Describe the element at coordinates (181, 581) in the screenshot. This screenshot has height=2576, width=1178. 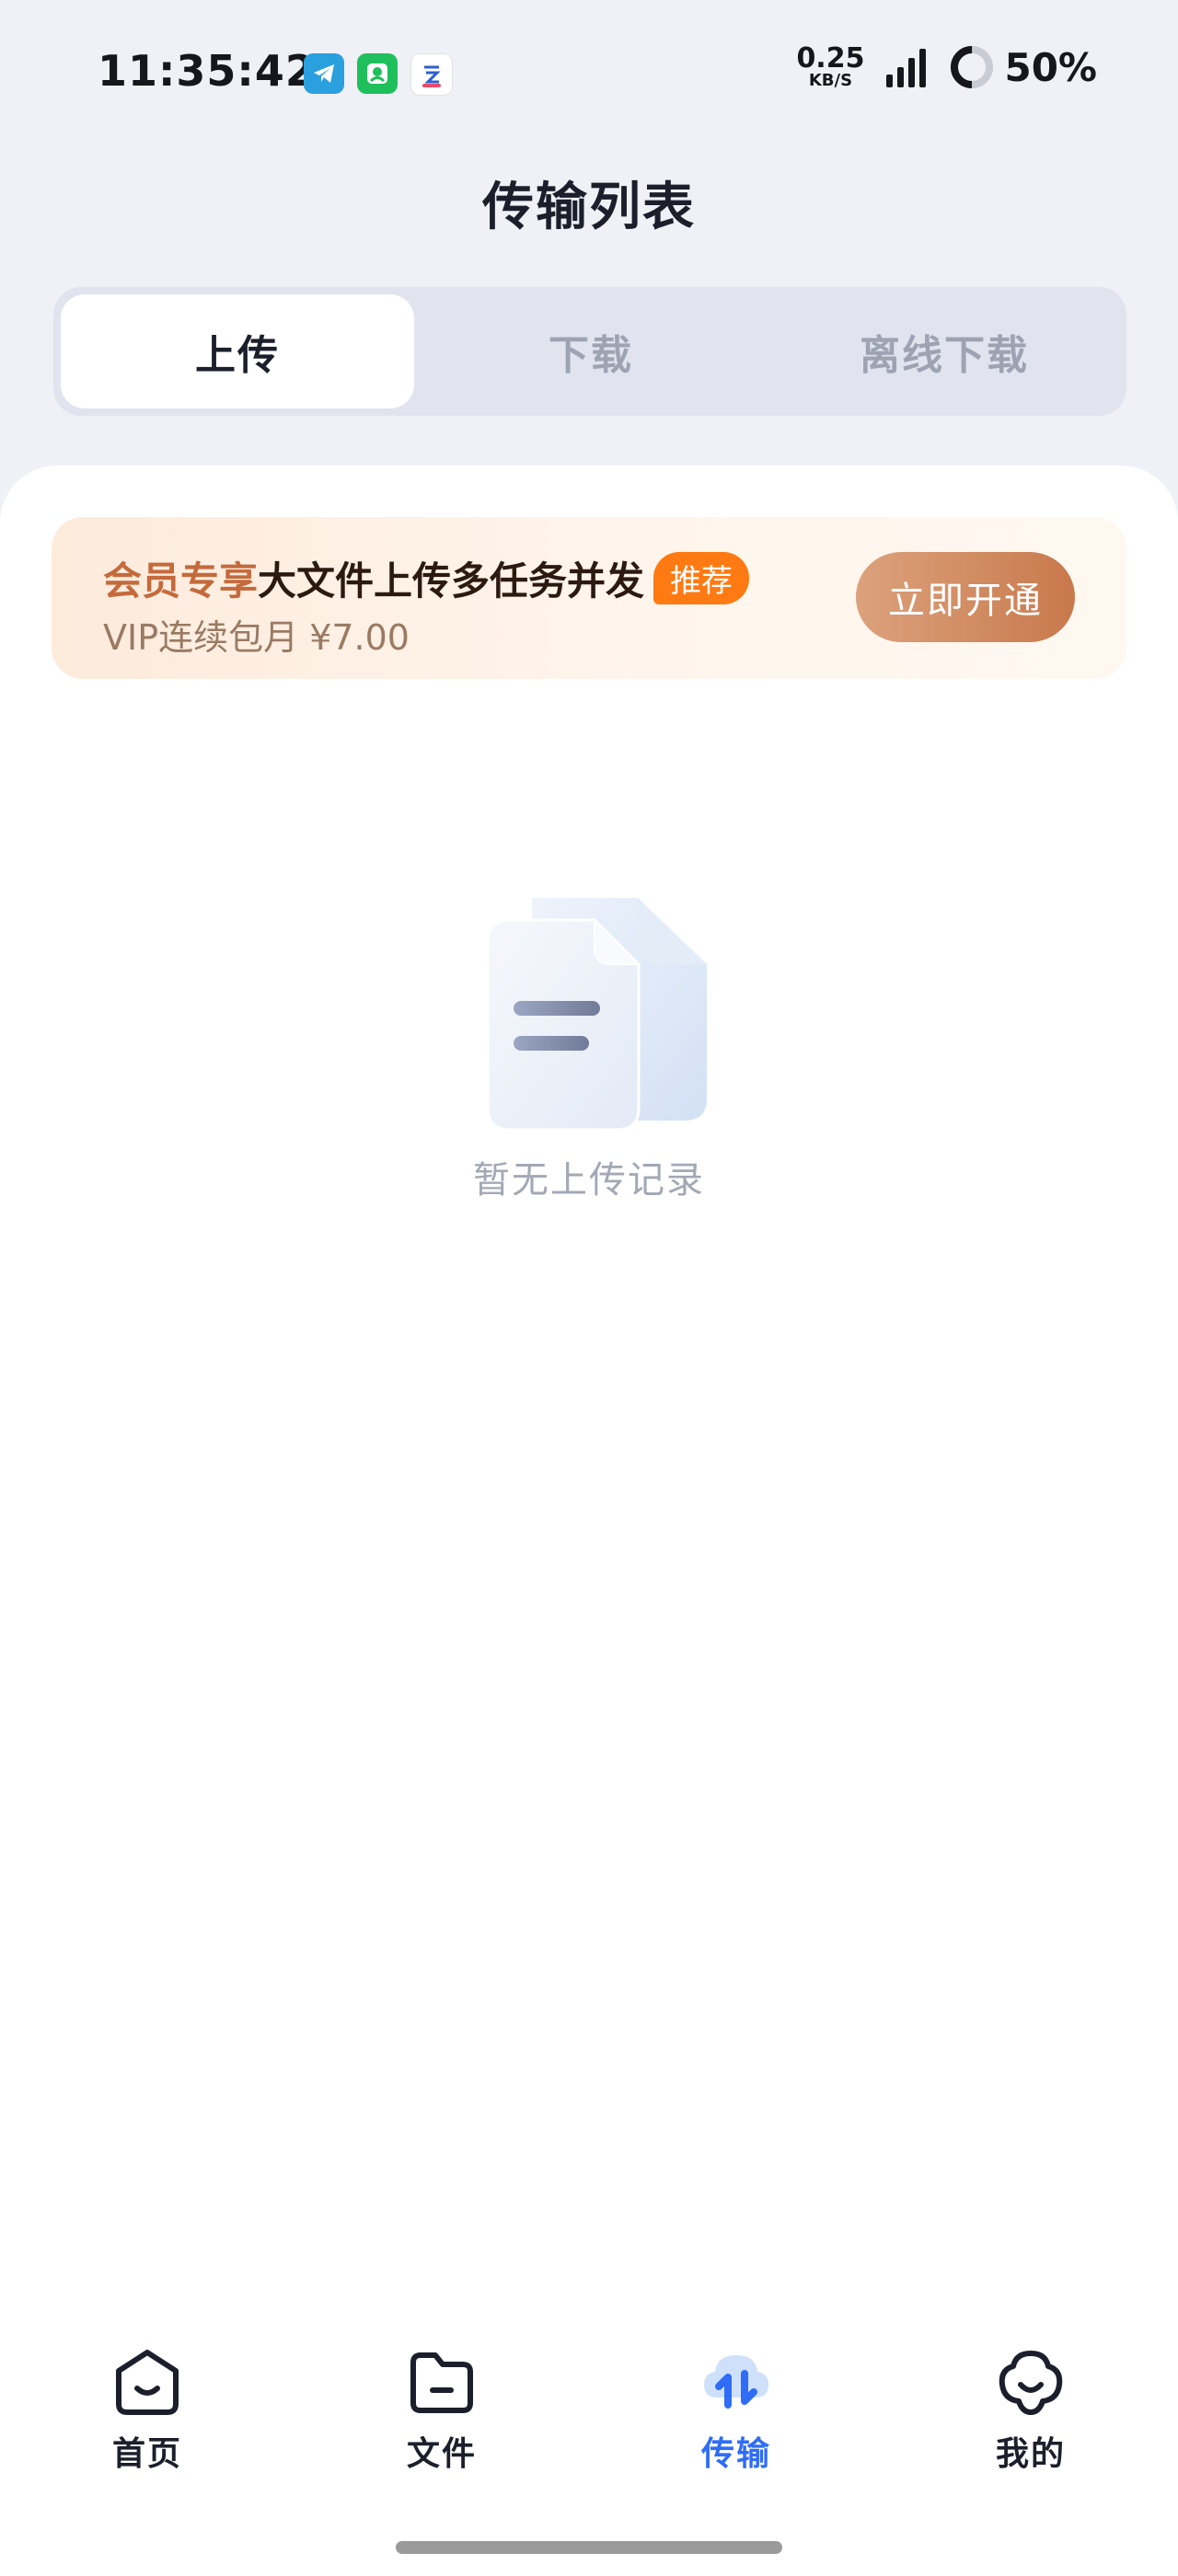
I see `vip-highlight: 会员专享` at that location.